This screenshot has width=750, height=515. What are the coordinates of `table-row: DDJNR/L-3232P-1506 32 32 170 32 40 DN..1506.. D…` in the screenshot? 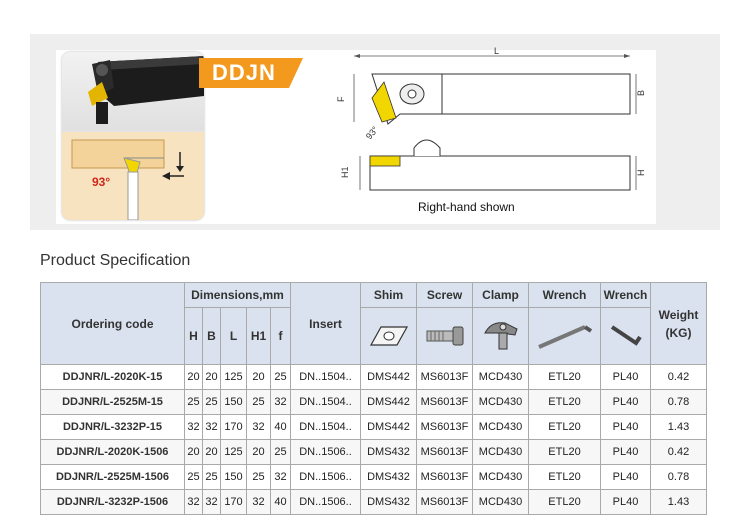 It's located at (373, 502).